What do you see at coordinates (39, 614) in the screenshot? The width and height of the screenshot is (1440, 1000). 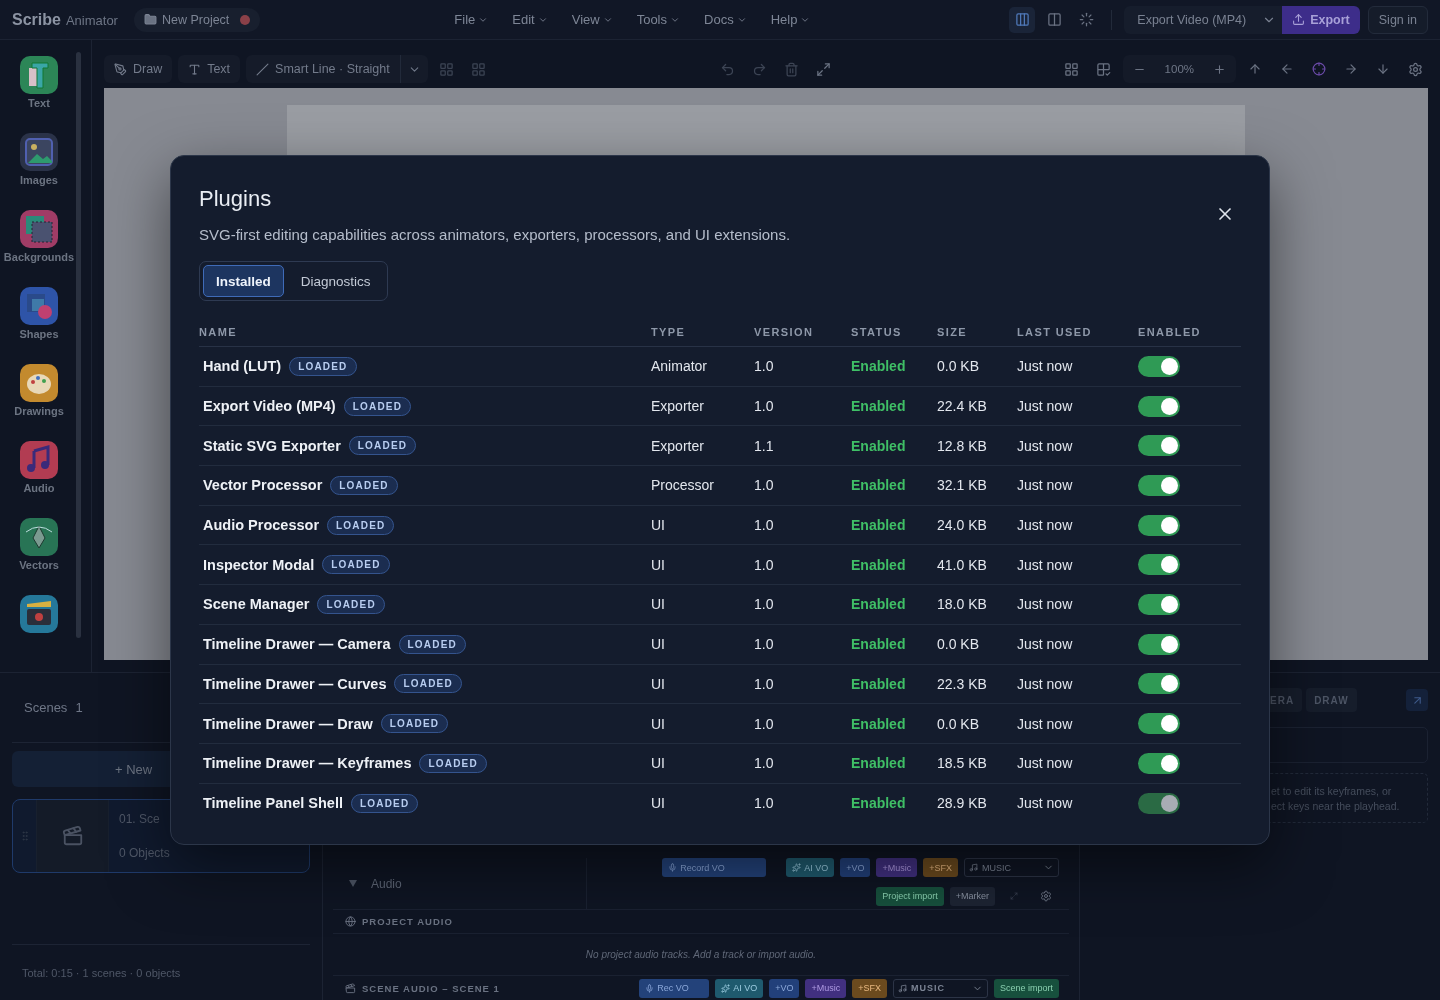 I see `scenes-icon` at bounding box center [39, 614].